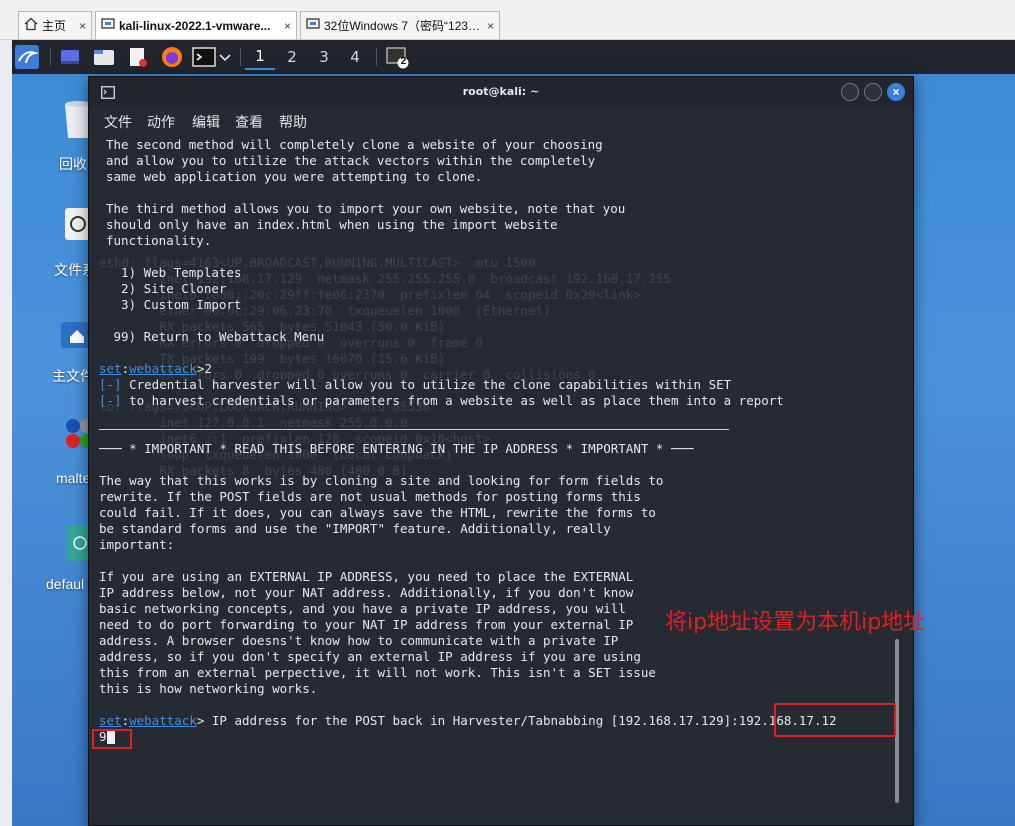 The height and width of the screenshot is (826, 1015). What do you see at coordinates (118, 122) in the screenshot?
I see `menu-file: 文件` at bounding box center [118, 122].